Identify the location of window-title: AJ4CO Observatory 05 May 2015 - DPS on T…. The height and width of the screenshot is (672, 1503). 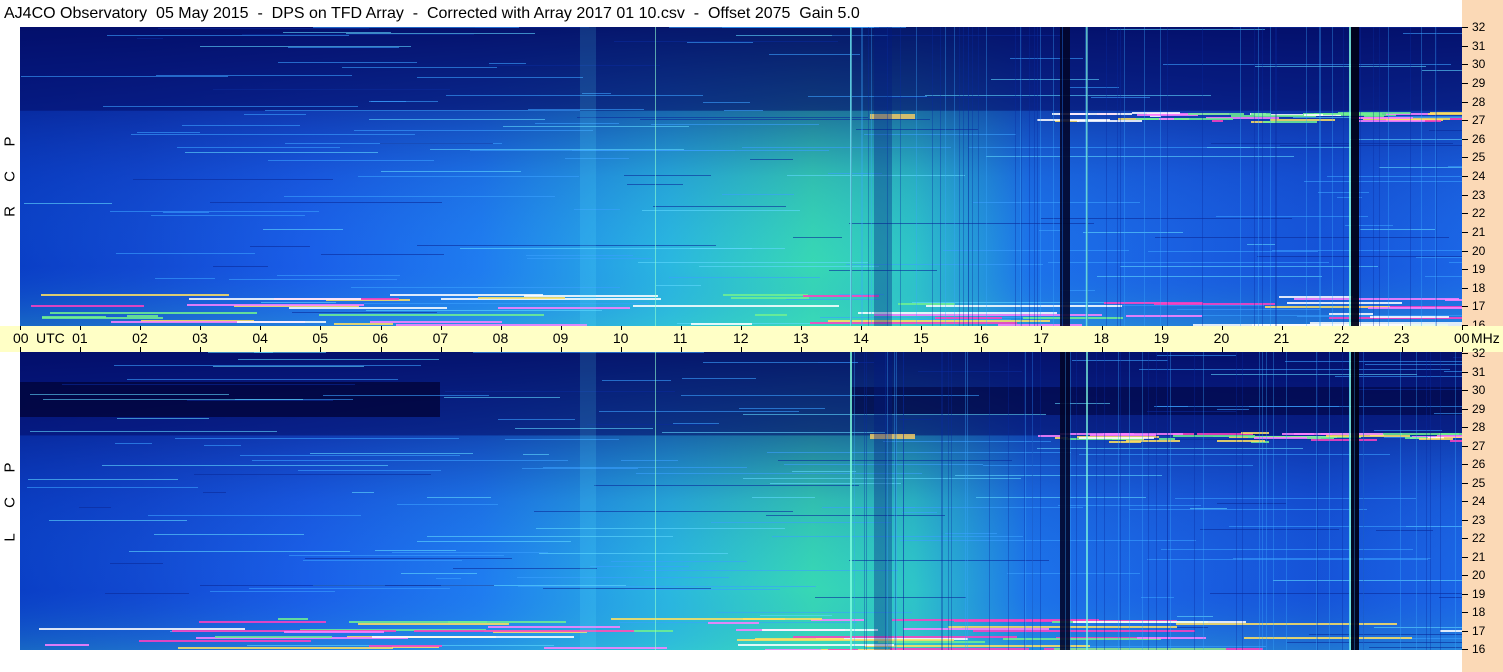
(731, 13).